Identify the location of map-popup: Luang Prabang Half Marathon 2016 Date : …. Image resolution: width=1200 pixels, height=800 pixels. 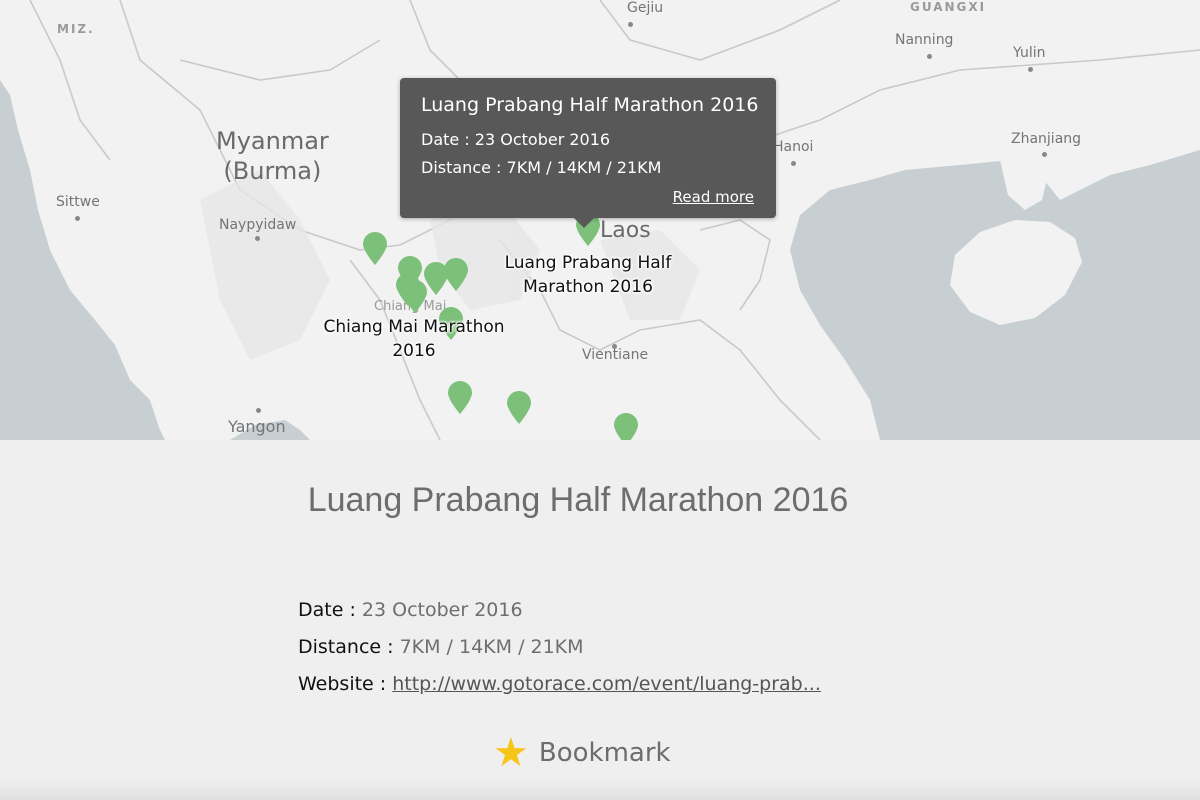
(588, 153).